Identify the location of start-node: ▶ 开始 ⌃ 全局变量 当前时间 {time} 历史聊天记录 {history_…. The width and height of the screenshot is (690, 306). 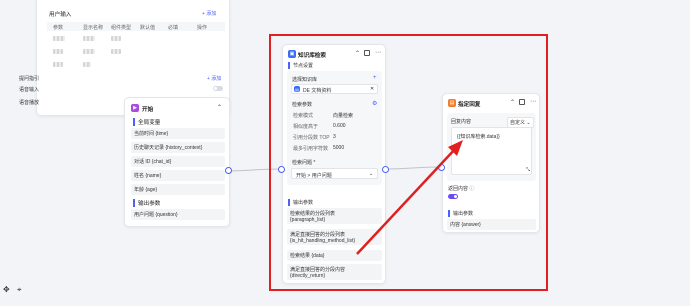
(177, 162).